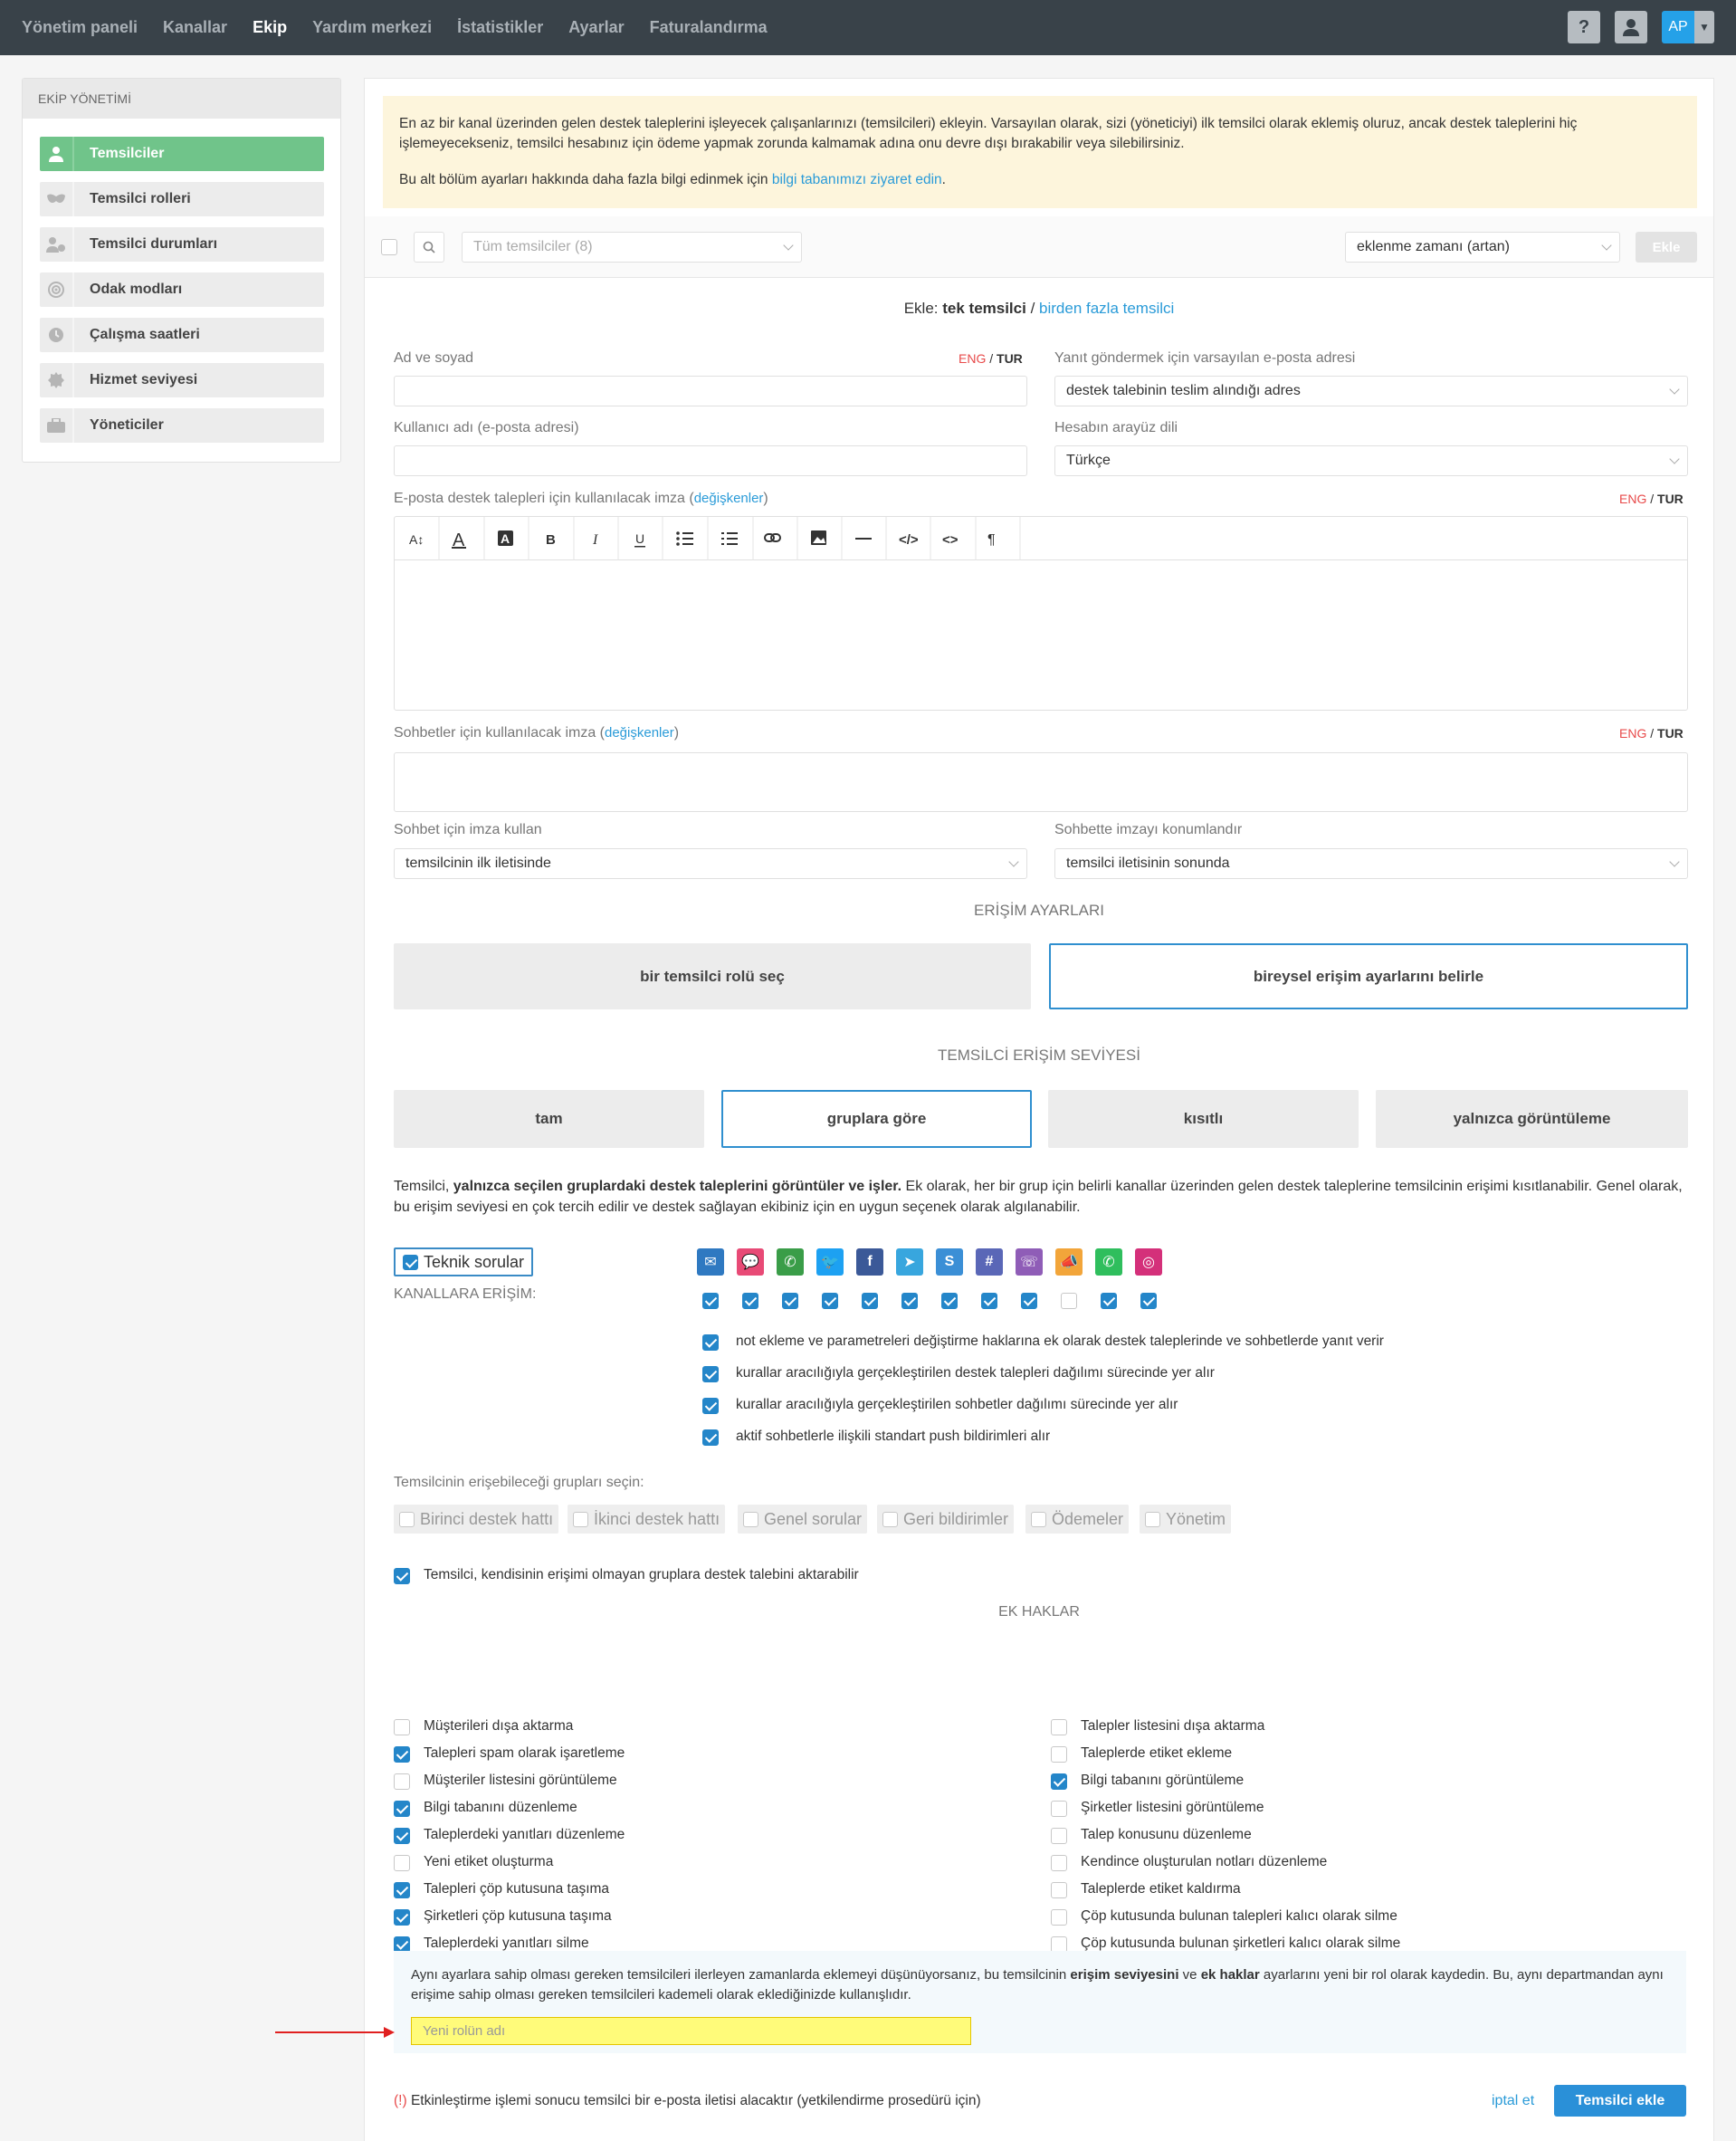 The width and height of the screenshot is (1736, 2141). What do you see at coordinates (729, 538) in the screenshot?
I see `numbered-list-icon` at bounding box center [729, 538].